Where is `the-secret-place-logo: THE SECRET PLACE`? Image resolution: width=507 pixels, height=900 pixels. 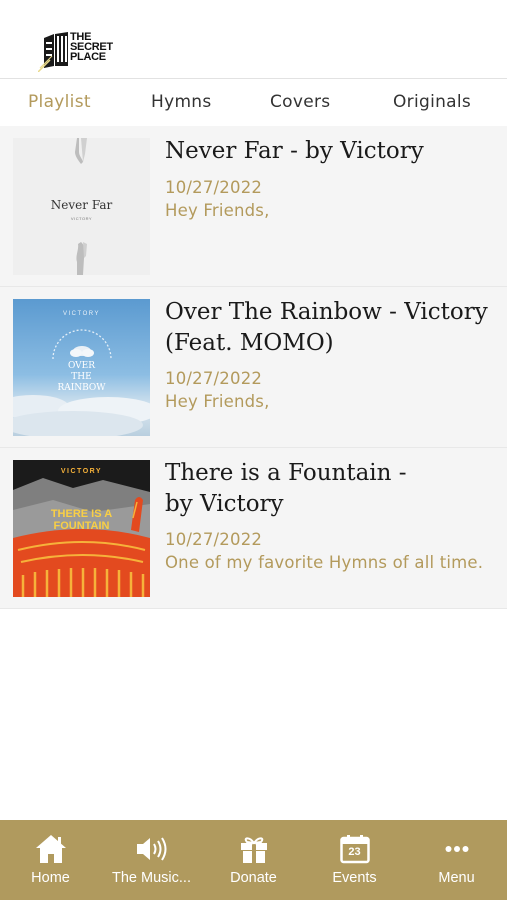 the-secret-place-logo: THE SECRET PLACE is located at coordinates (78, 51).